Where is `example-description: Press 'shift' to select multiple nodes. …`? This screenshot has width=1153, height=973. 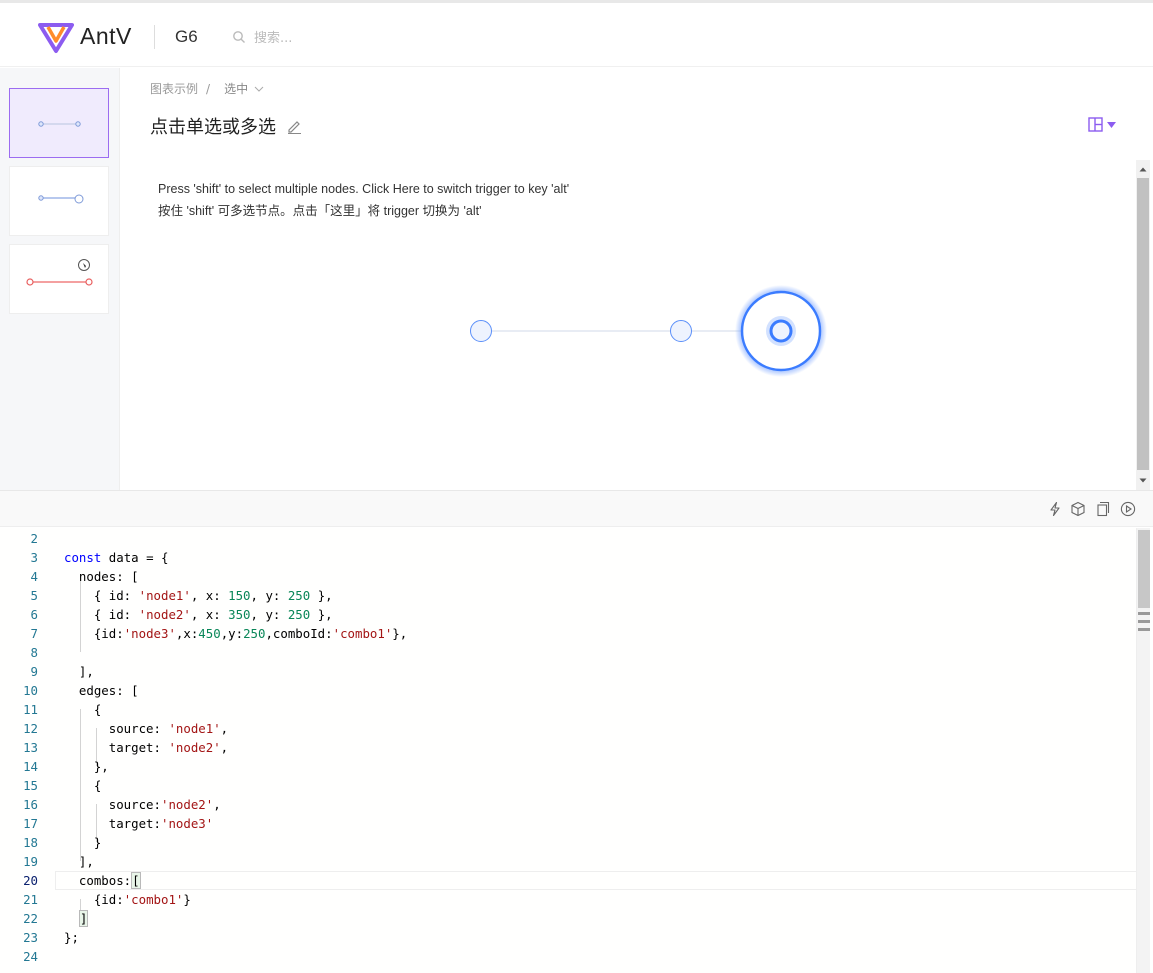
example-description: Press 'shift' to select multiple nodes. … is located at coordinates (363, 200).